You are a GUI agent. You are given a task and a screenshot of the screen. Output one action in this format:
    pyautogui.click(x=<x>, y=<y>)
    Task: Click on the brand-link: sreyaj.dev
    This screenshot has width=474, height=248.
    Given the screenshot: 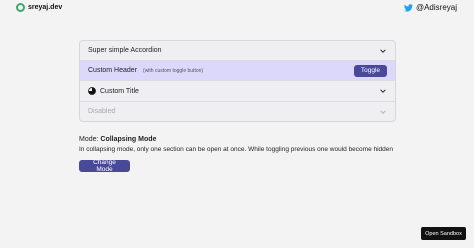 What is the action you would take?
    pyautogui.click(x=39, y=7)
    